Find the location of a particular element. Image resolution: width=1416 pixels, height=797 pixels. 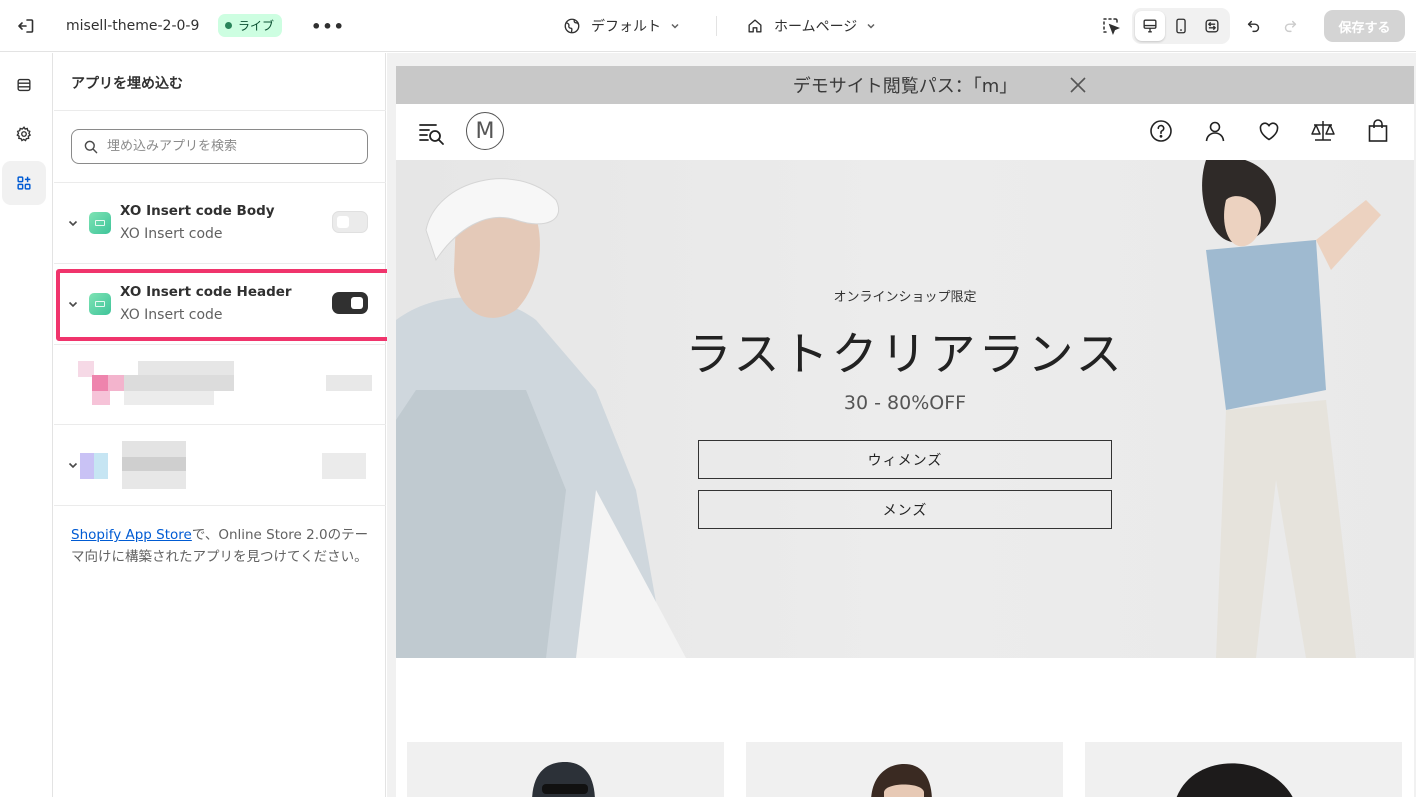

app-embed-icon is located at coordinates (24, 183).